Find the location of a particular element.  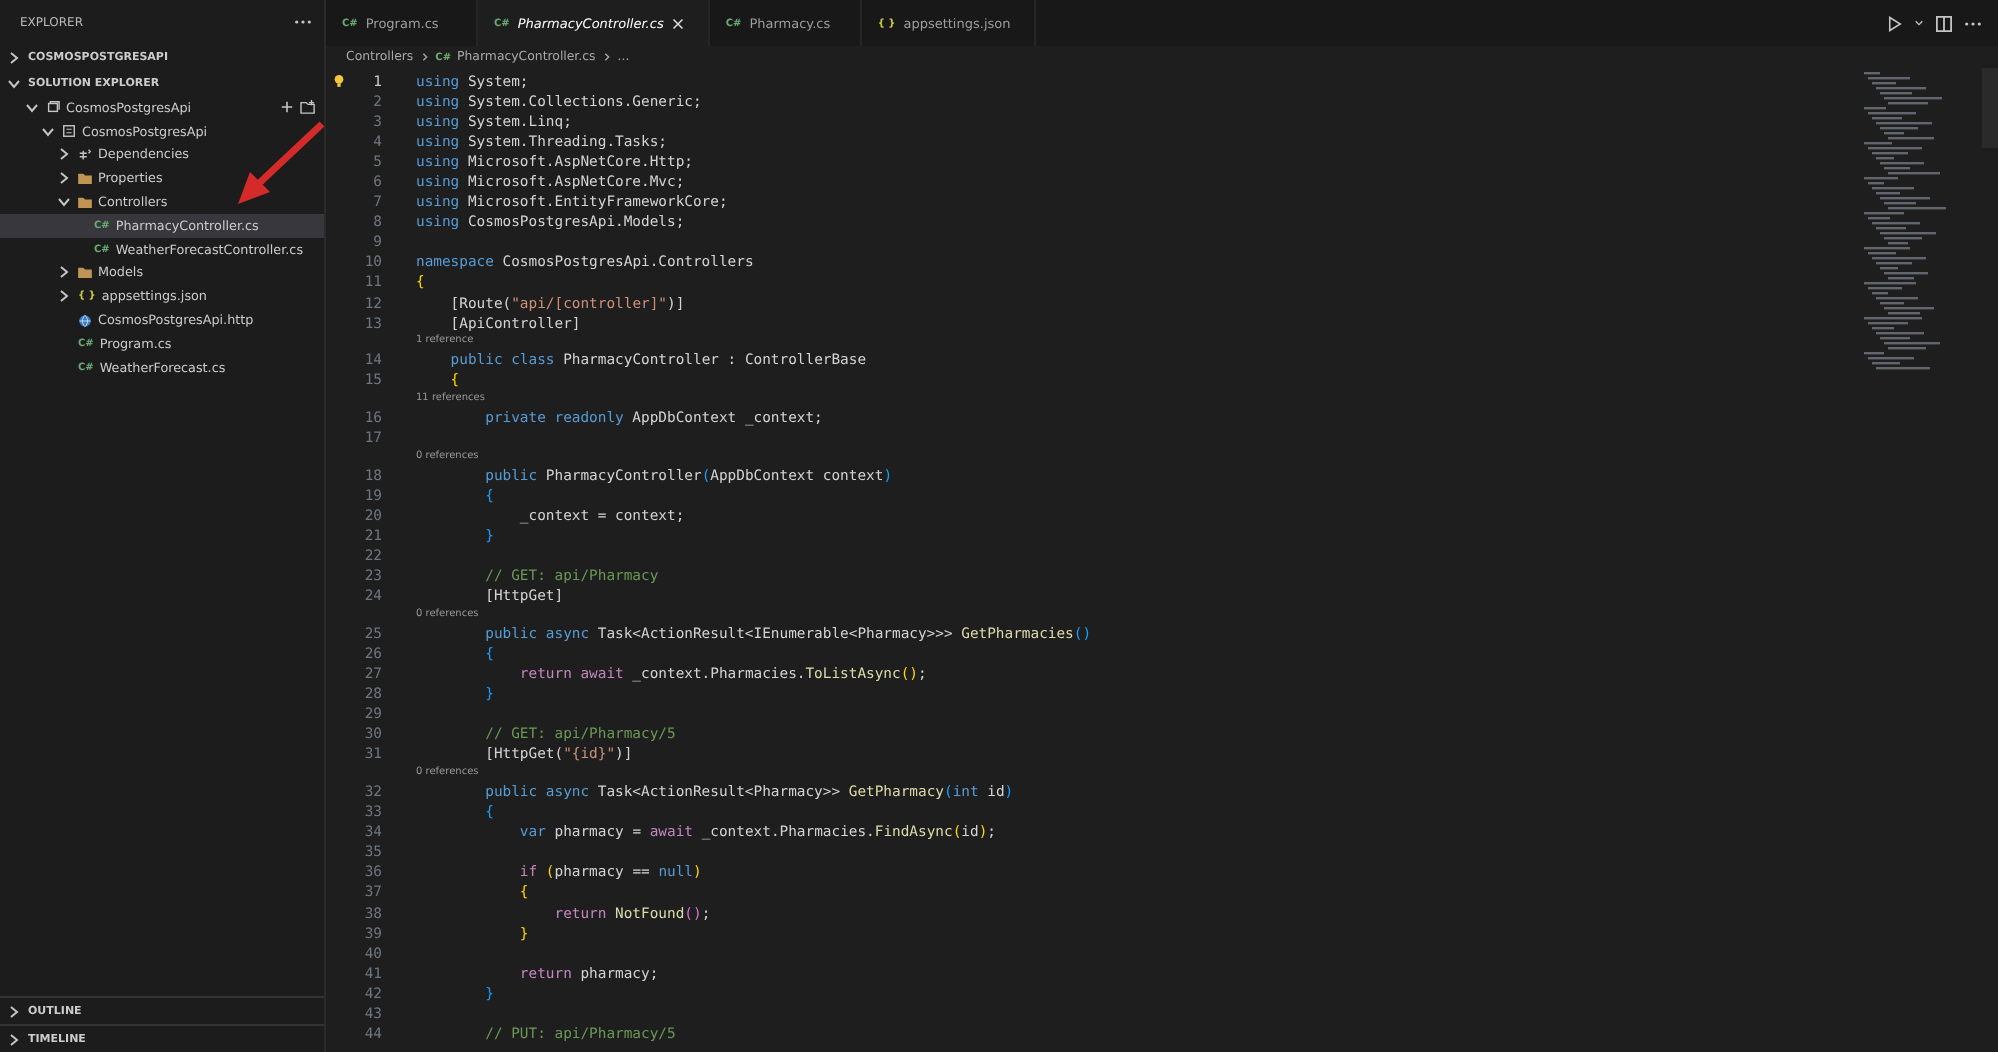

run-icon is located at coordinates (1895, 23).